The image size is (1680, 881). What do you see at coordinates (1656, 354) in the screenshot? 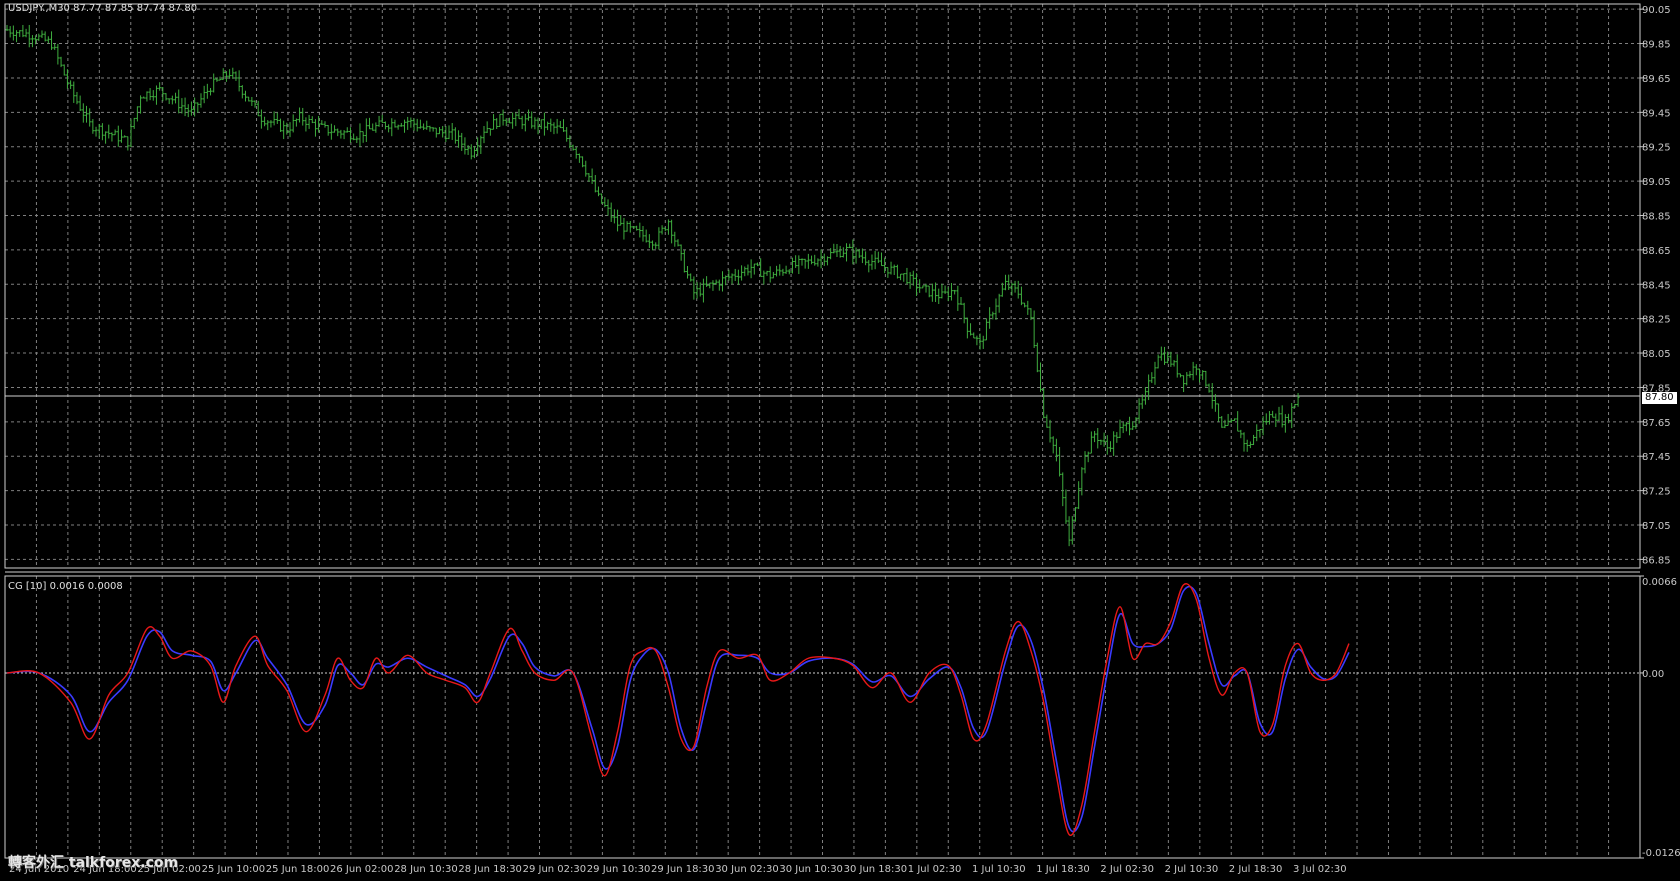
I see `price-axis-tick-label: 88.05` at bounding box center [1656, 354].